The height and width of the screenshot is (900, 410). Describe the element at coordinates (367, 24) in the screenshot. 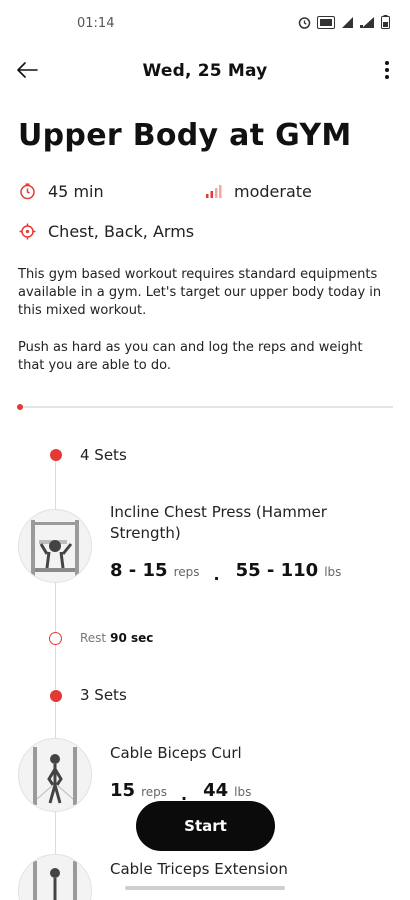

I see `wifi-signal-icon` at that location.